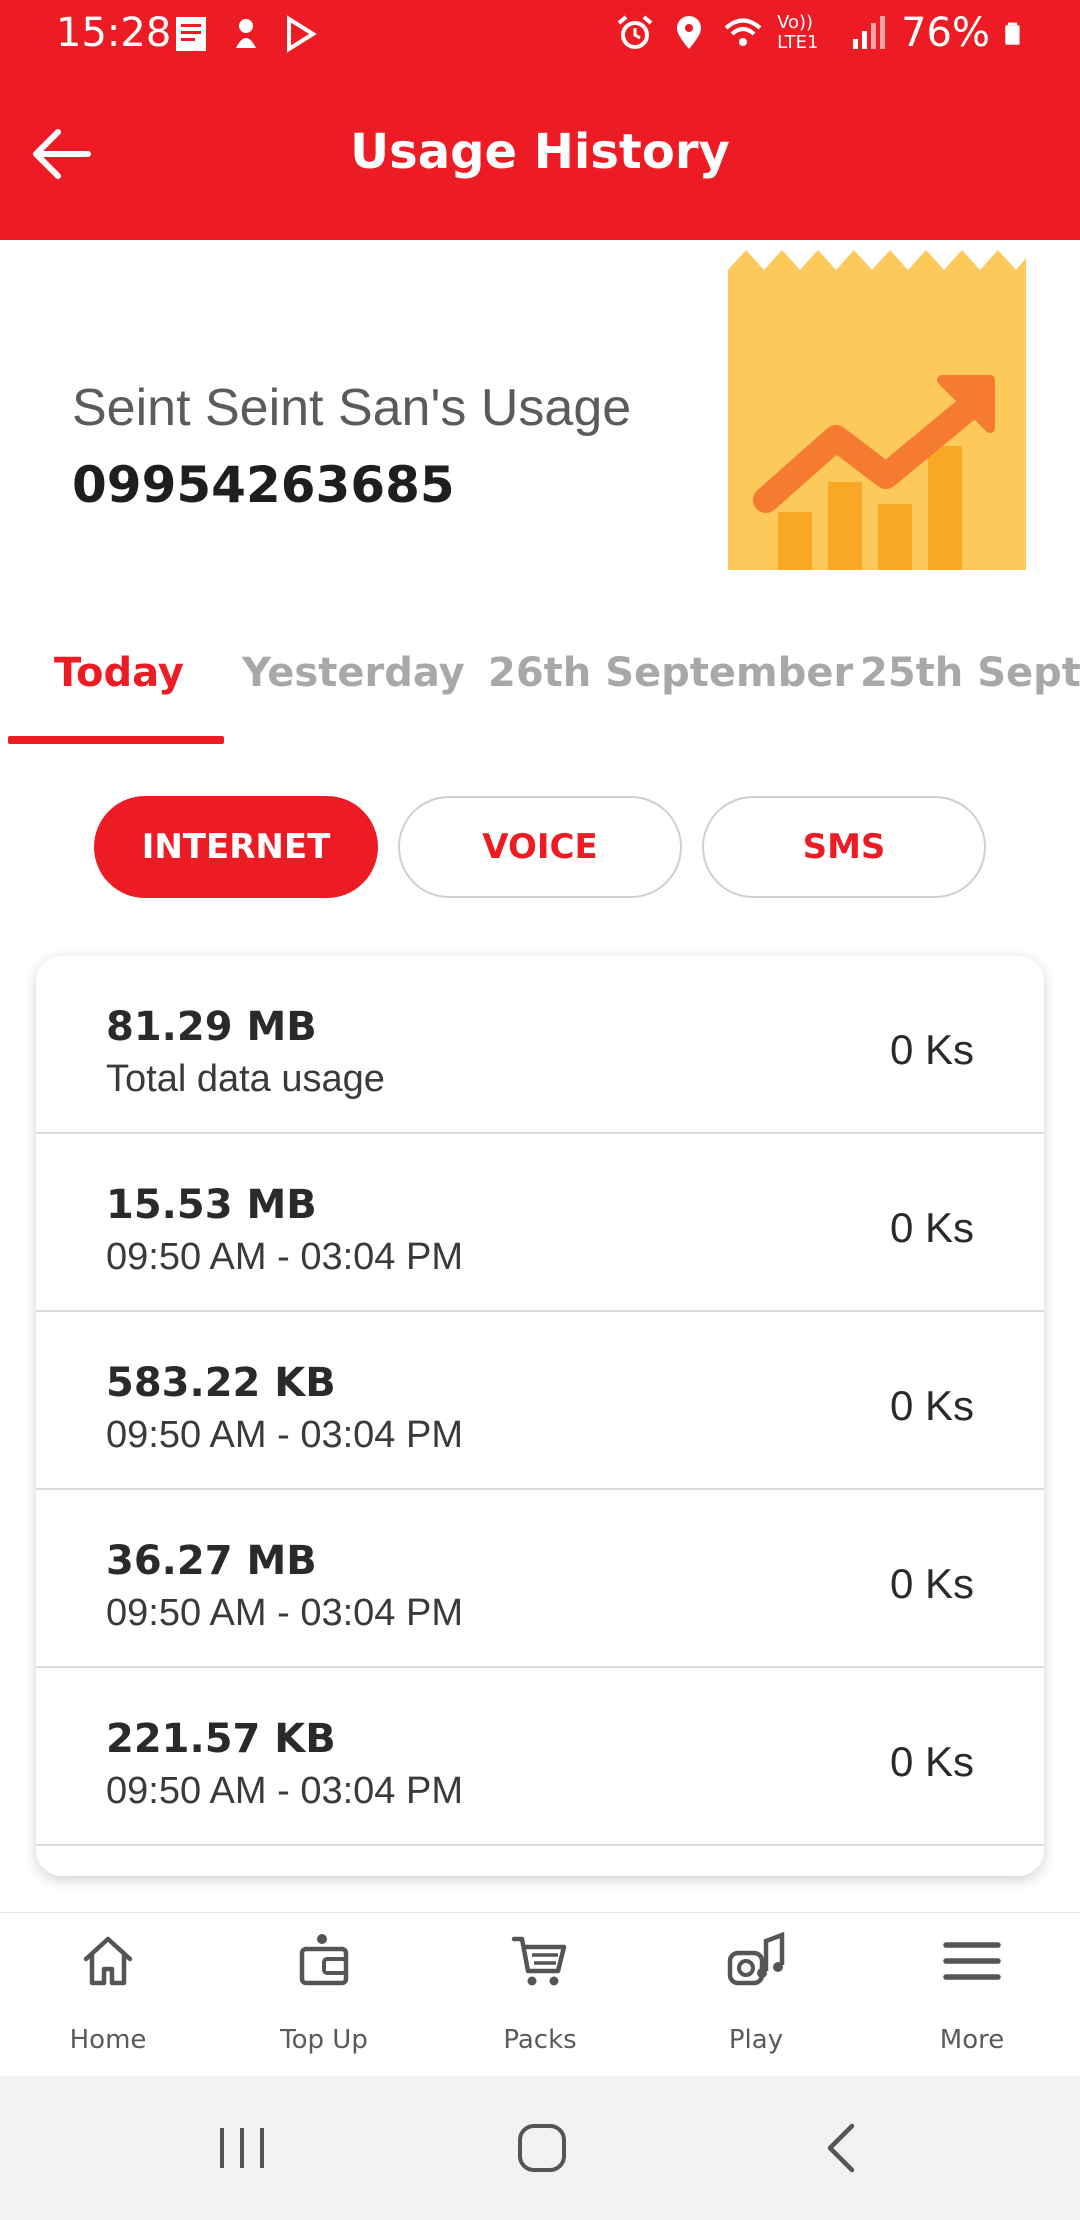 The width and height of the screenshot is (1080, 2220). I want to click on filter-voice-button: VOICE, so click(540, 847).